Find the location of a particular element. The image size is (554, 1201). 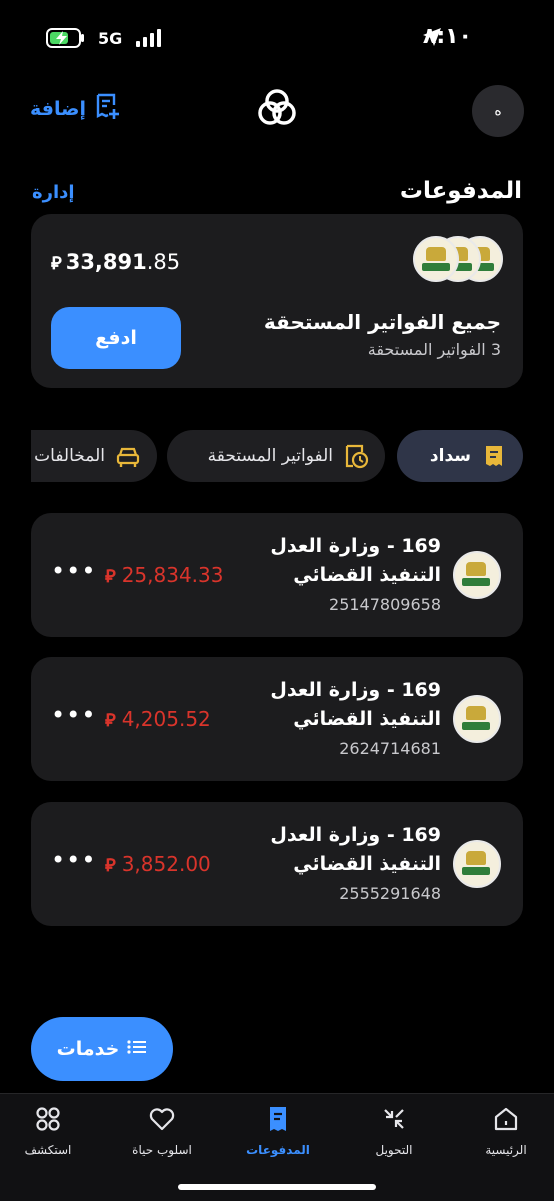

heart-icon is located at coordinates (162, 1120).